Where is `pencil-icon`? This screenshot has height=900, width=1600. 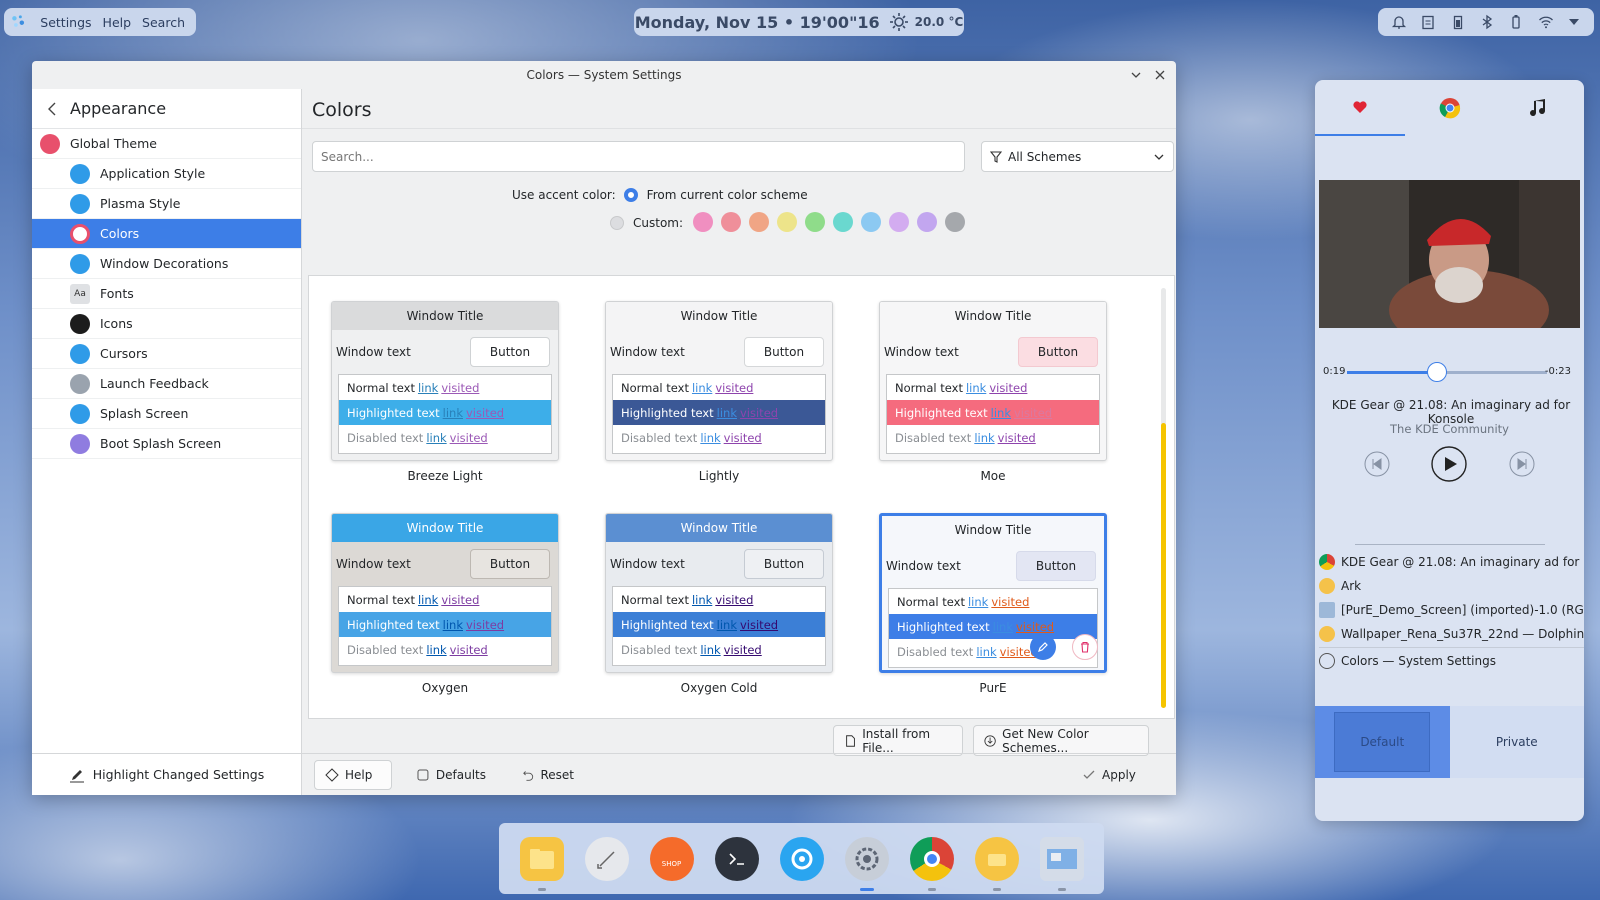
pencil-icon is located at coordinates (76, 775).